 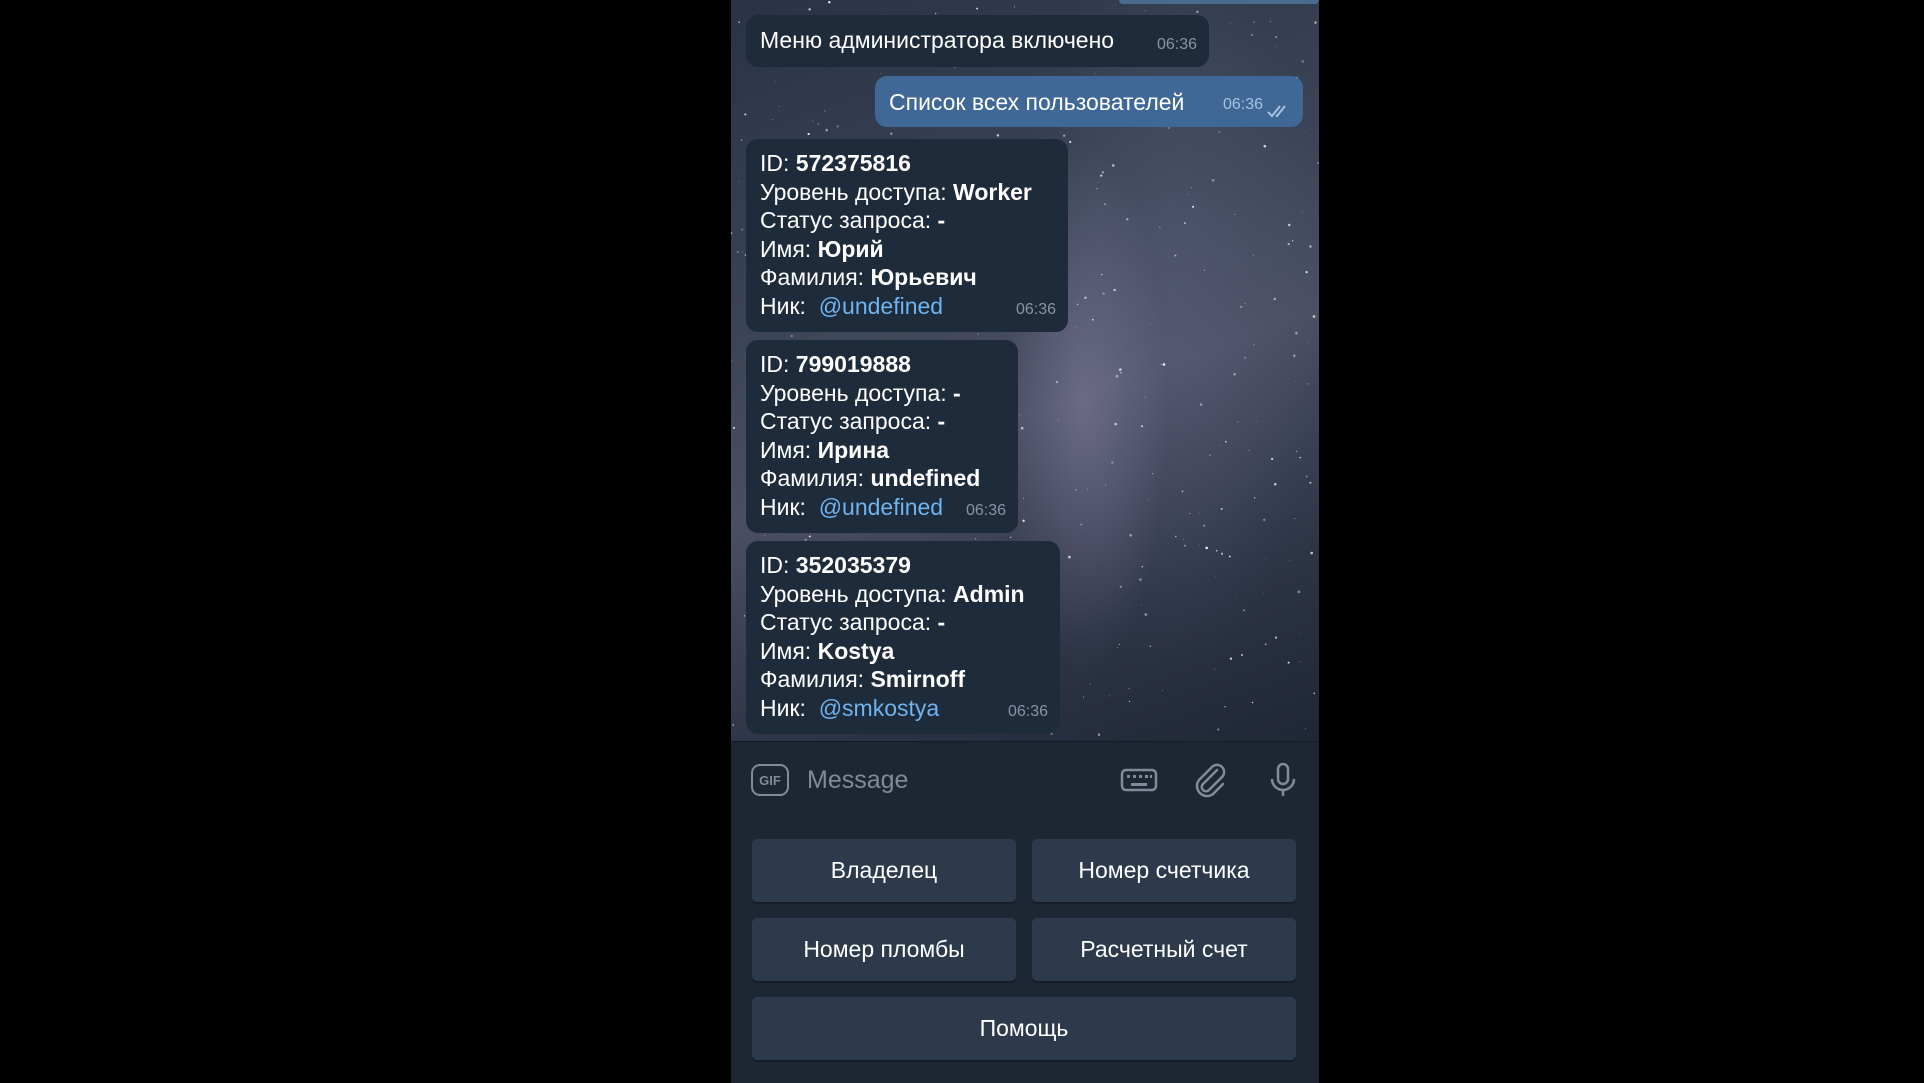 What do you see at coordinates (1283, 780) in the screenshot?
I see `microphone-icon` at bounding box center [1283, 780].